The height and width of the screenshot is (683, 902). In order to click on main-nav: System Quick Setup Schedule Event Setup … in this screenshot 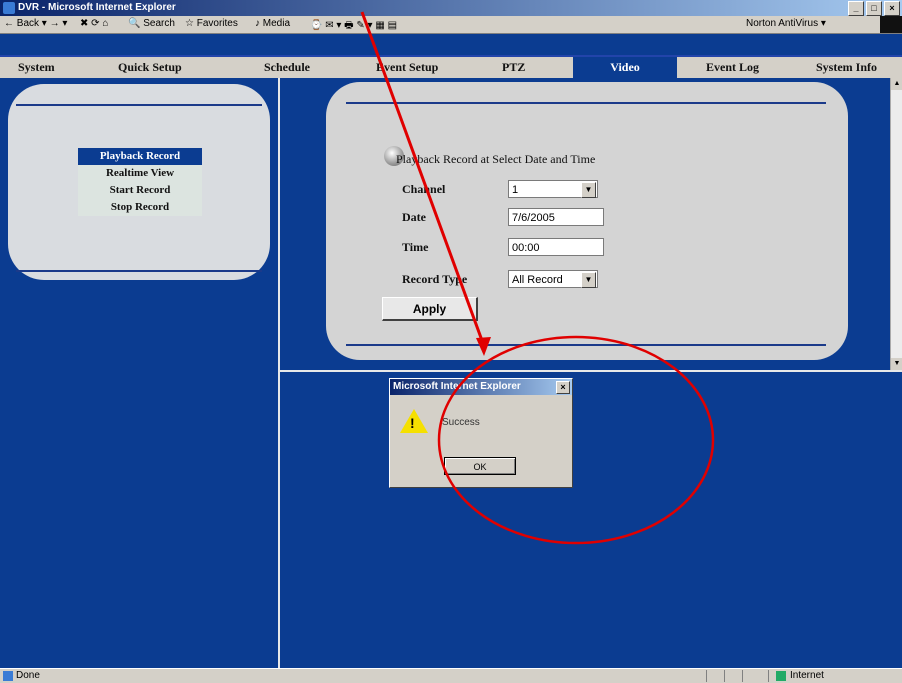, I will do `click(451, 67)`.